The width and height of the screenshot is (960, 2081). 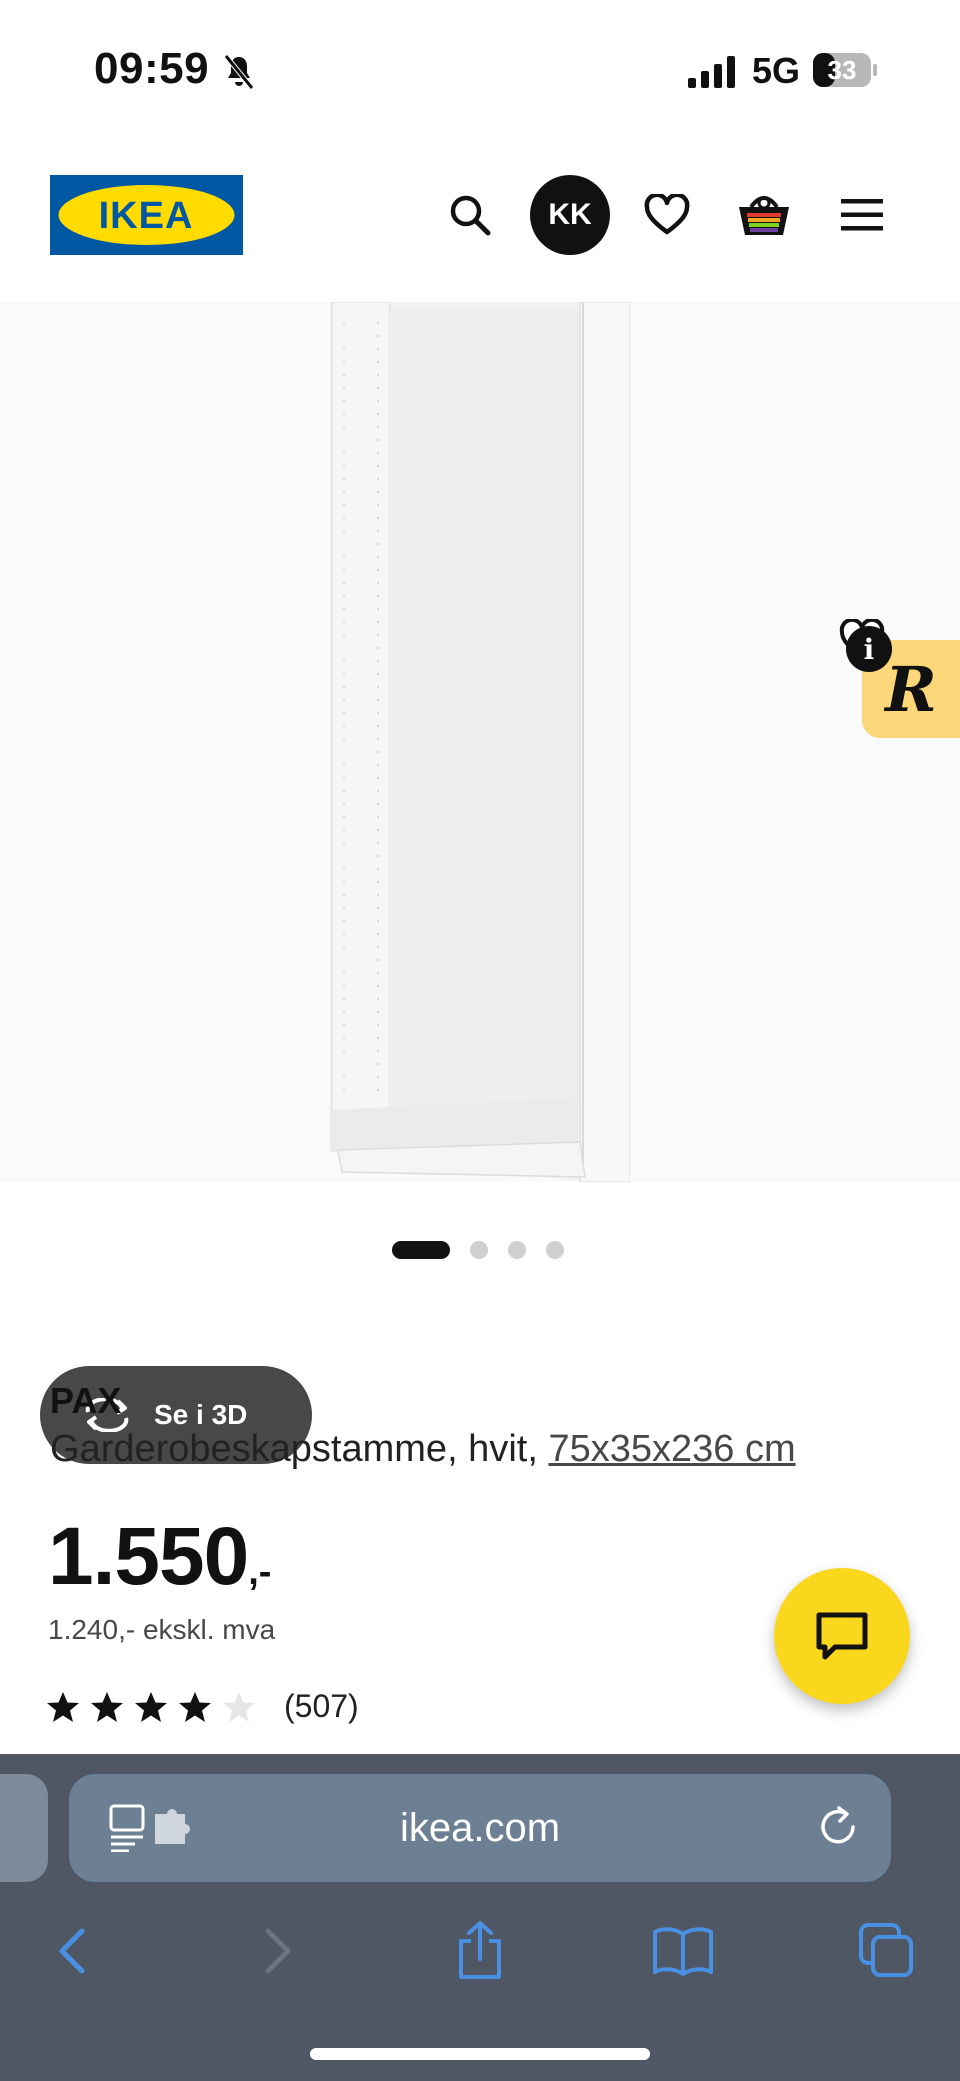 What do you see at coordinates (162, 1629) in the screenshot?
I see `price-excl-vat: 1.240,- ekskl. mva` at bounding box center [162, 1629].